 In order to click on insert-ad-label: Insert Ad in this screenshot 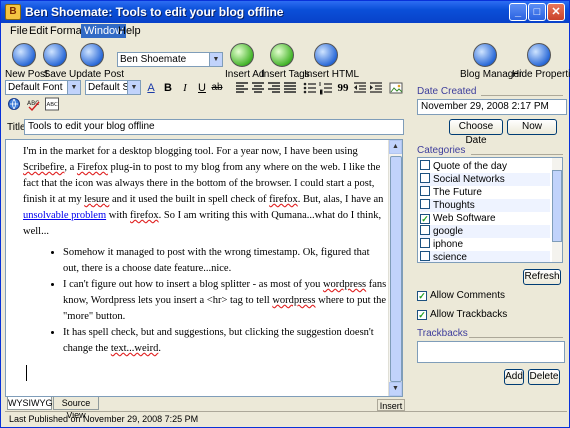, I will do `click(245, 74)`.